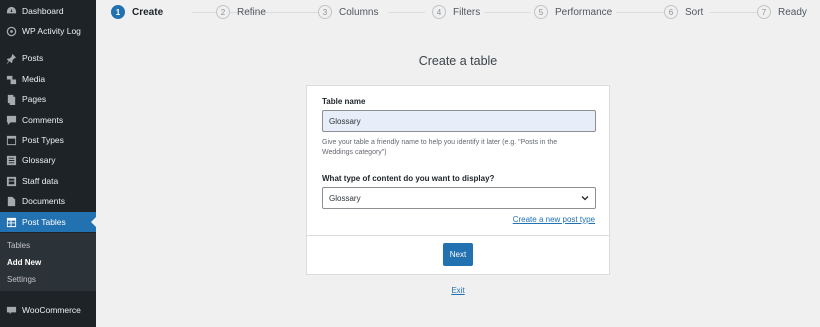 The image size is (820, 327). What do you see at coordinates (93, 222) in the screenshot?
I see `active-indicator` at bounding box center [93, 222].